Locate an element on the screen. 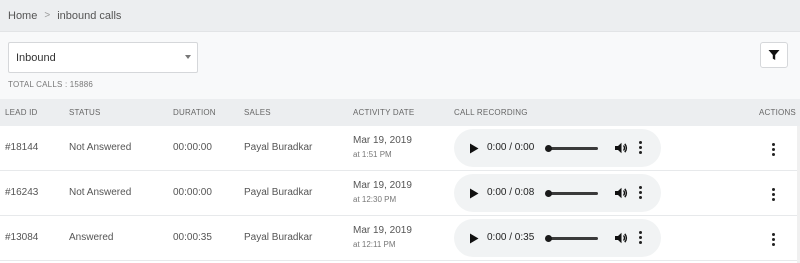 This screenshot has height=263, width=800. audio-player: 0:00 / 0:35 is located at coordinates (557, 238).